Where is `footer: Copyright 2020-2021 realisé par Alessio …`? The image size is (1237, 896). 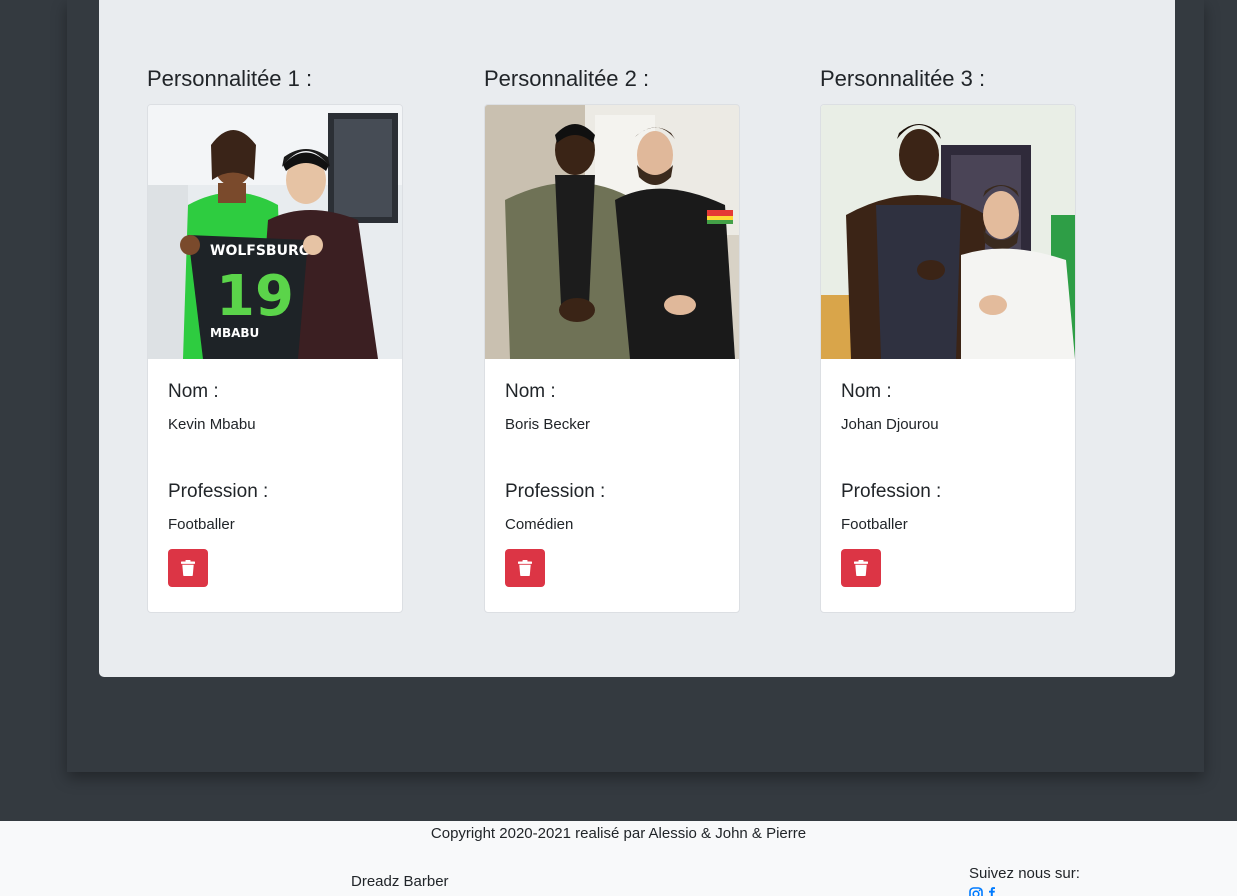
footer: Copyright 2020-2021 realisé par Alessio … is located at coordinates (618, 858).